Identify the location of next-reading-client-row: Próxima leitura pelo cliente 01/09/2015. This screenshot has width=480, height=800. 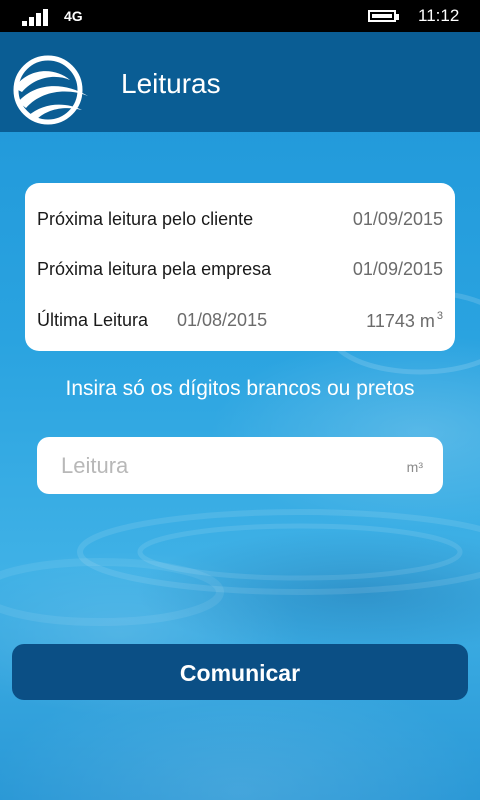
(240, 223).